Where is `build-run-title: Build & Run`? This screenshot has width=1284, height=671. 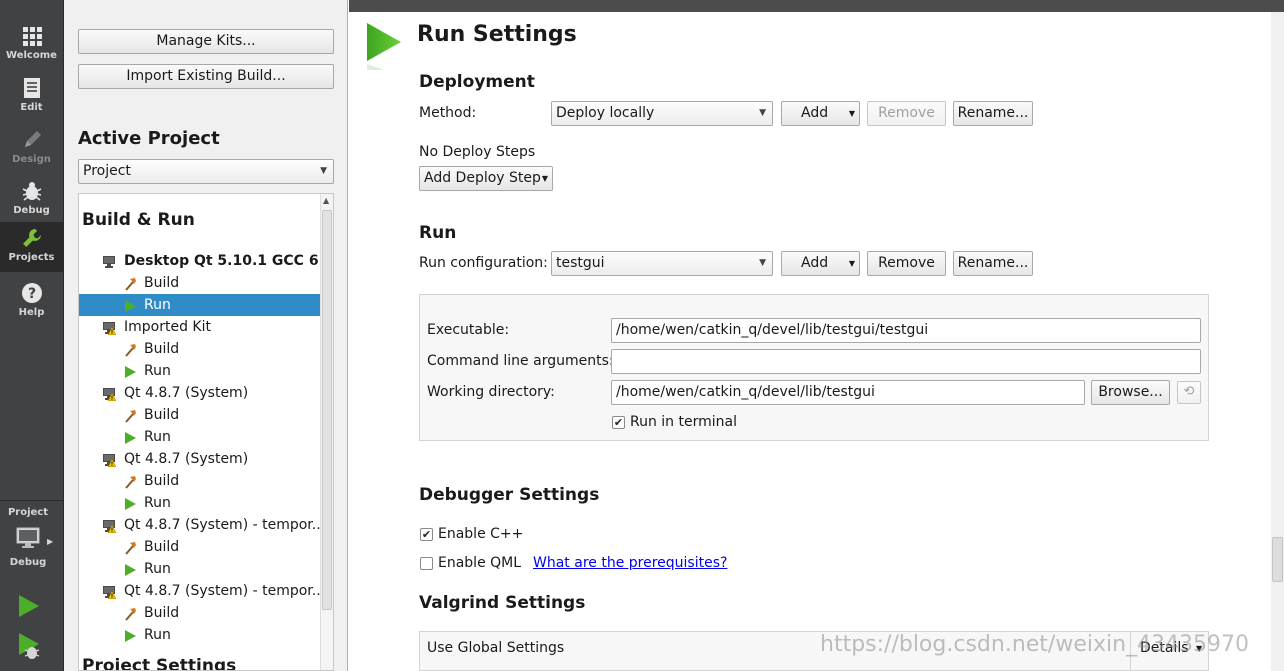 build-run-title: Build & Run is located at coordinates (138, 220).